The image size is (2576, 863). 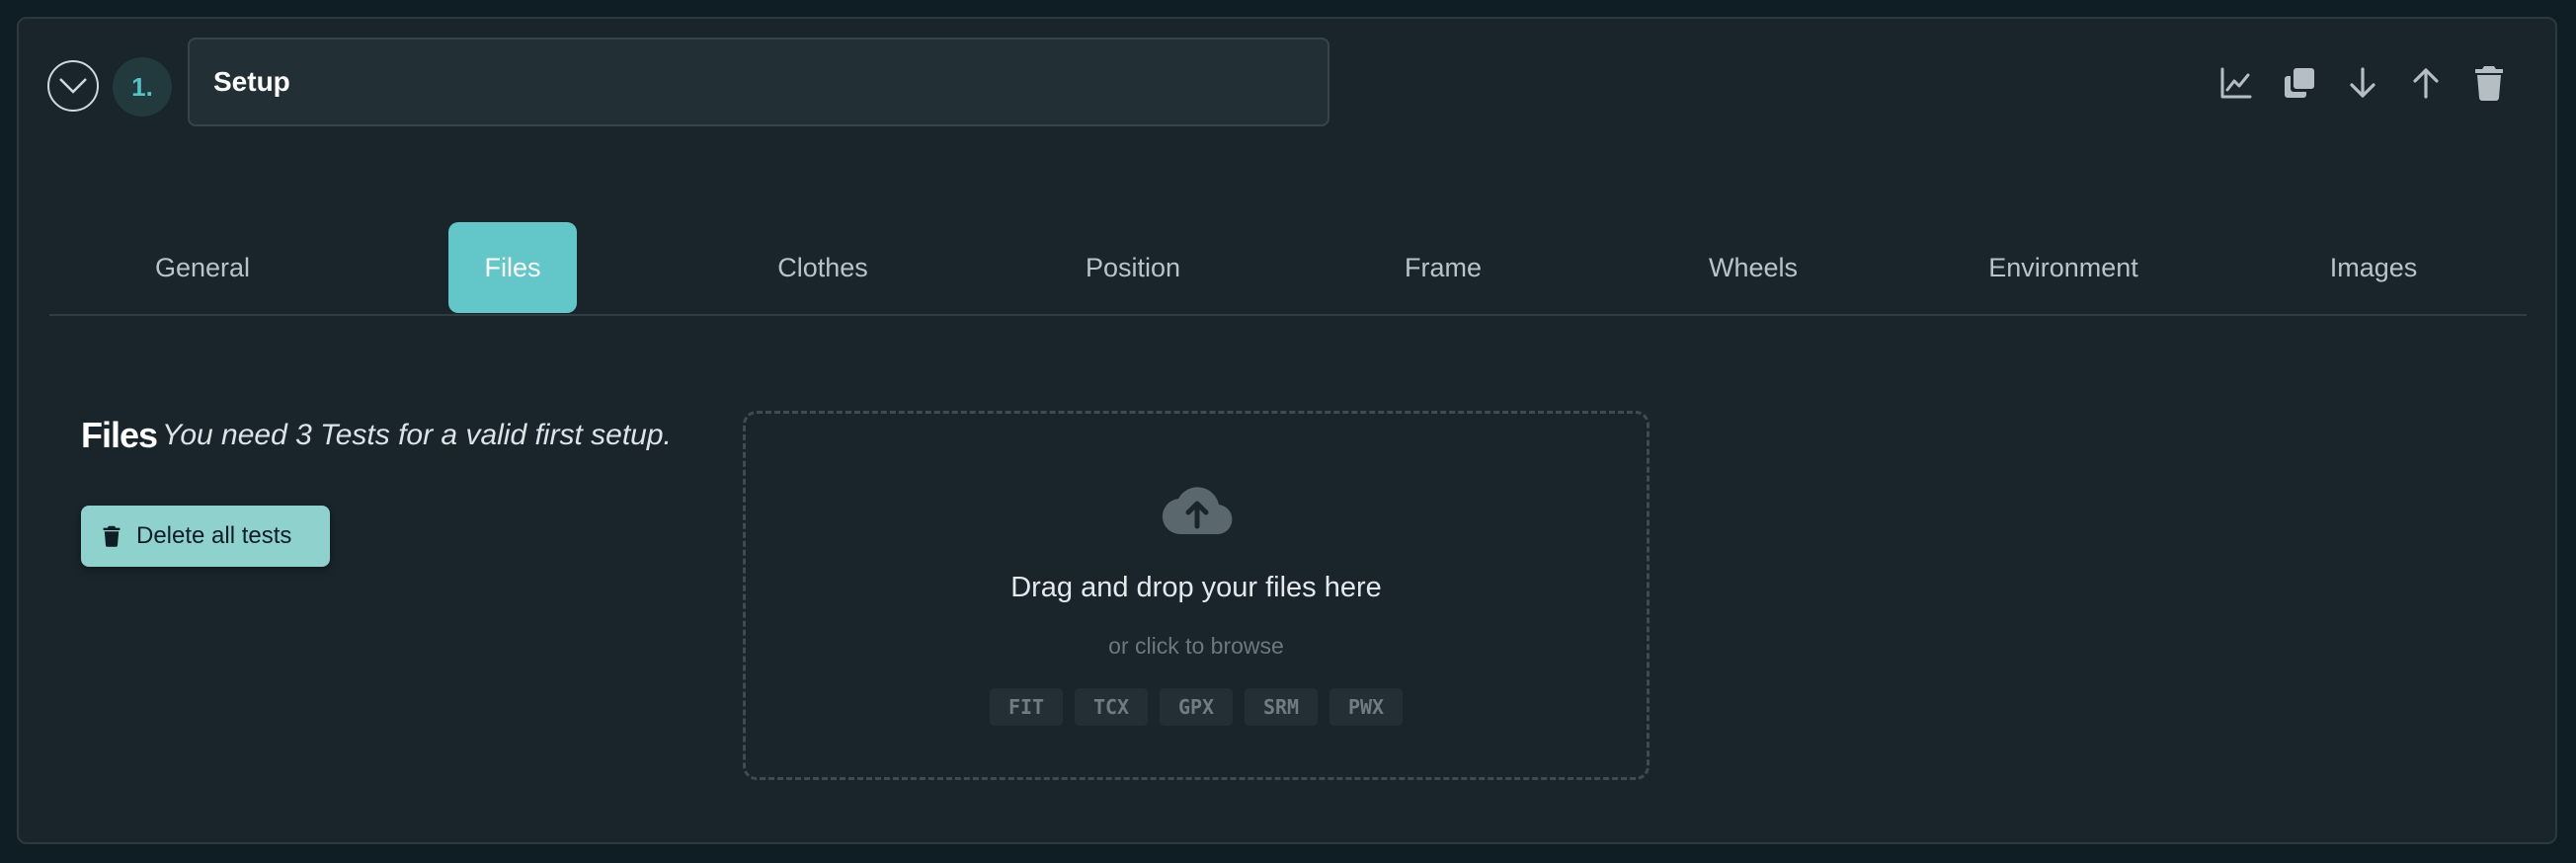 I want to click on chart-button, so click(x=2236, y=83).